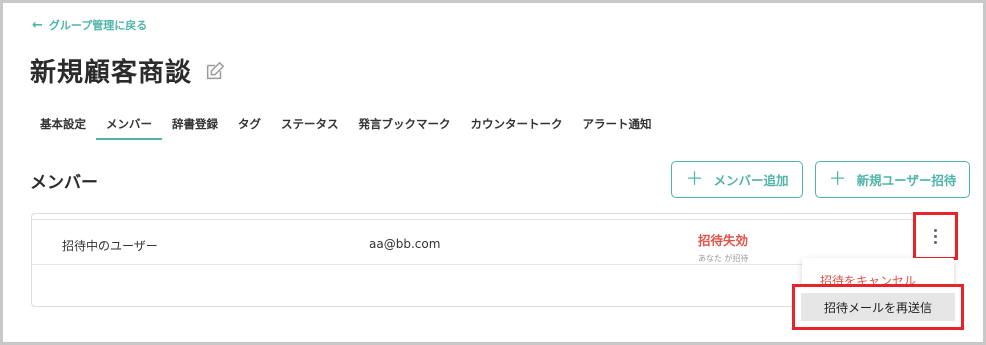  Describe the element at coordinates (129, 124) in the screenshot. I see `tab-members: メンバー` at that location.